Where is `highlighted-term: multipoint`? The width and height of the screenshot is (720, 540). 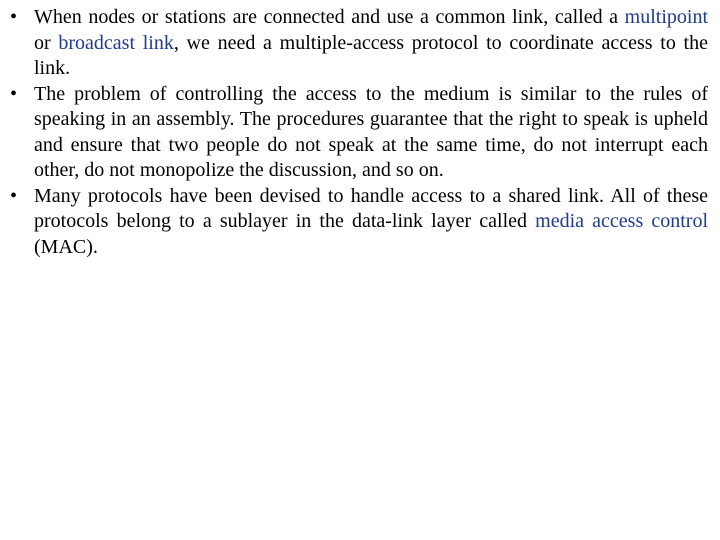
highlighted-term: multipoint is located at coordinates (666, 17).